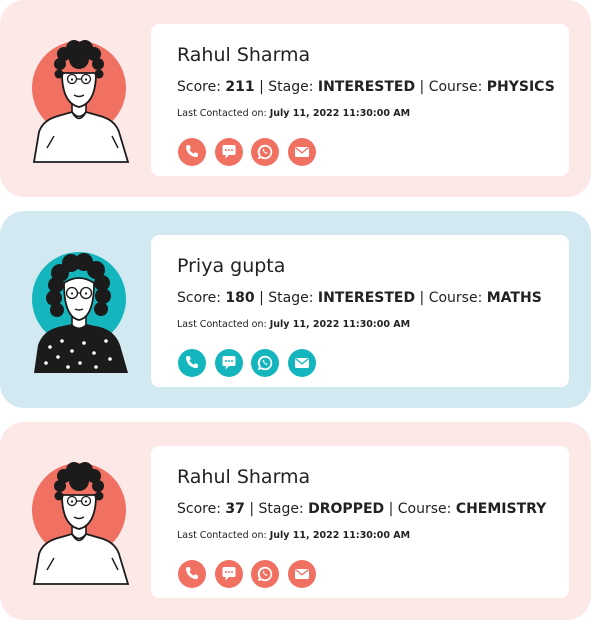  I want to click on course-value: MATHS, so click(514, 298).